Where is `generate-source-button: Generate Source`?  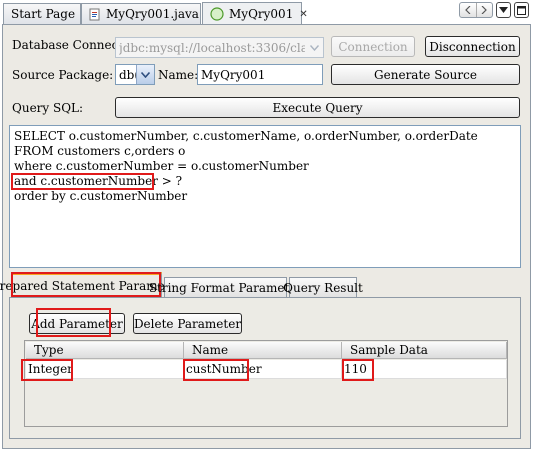
generate-source-button: Generate Source is located at coordinates (425, 74).